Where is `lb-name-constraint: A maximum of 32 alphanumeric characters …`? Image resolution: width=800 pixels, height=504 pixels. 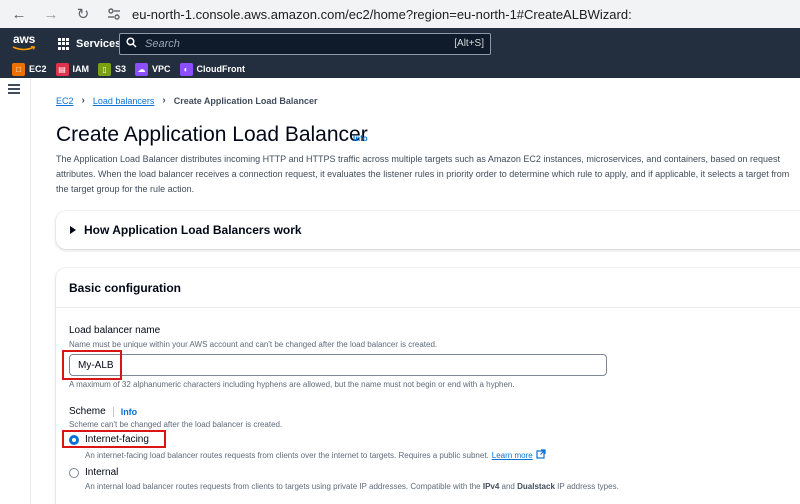
lb-name-constraint: A maximum of 32 alphanumeric characters … is located at coordinates (292, 384).